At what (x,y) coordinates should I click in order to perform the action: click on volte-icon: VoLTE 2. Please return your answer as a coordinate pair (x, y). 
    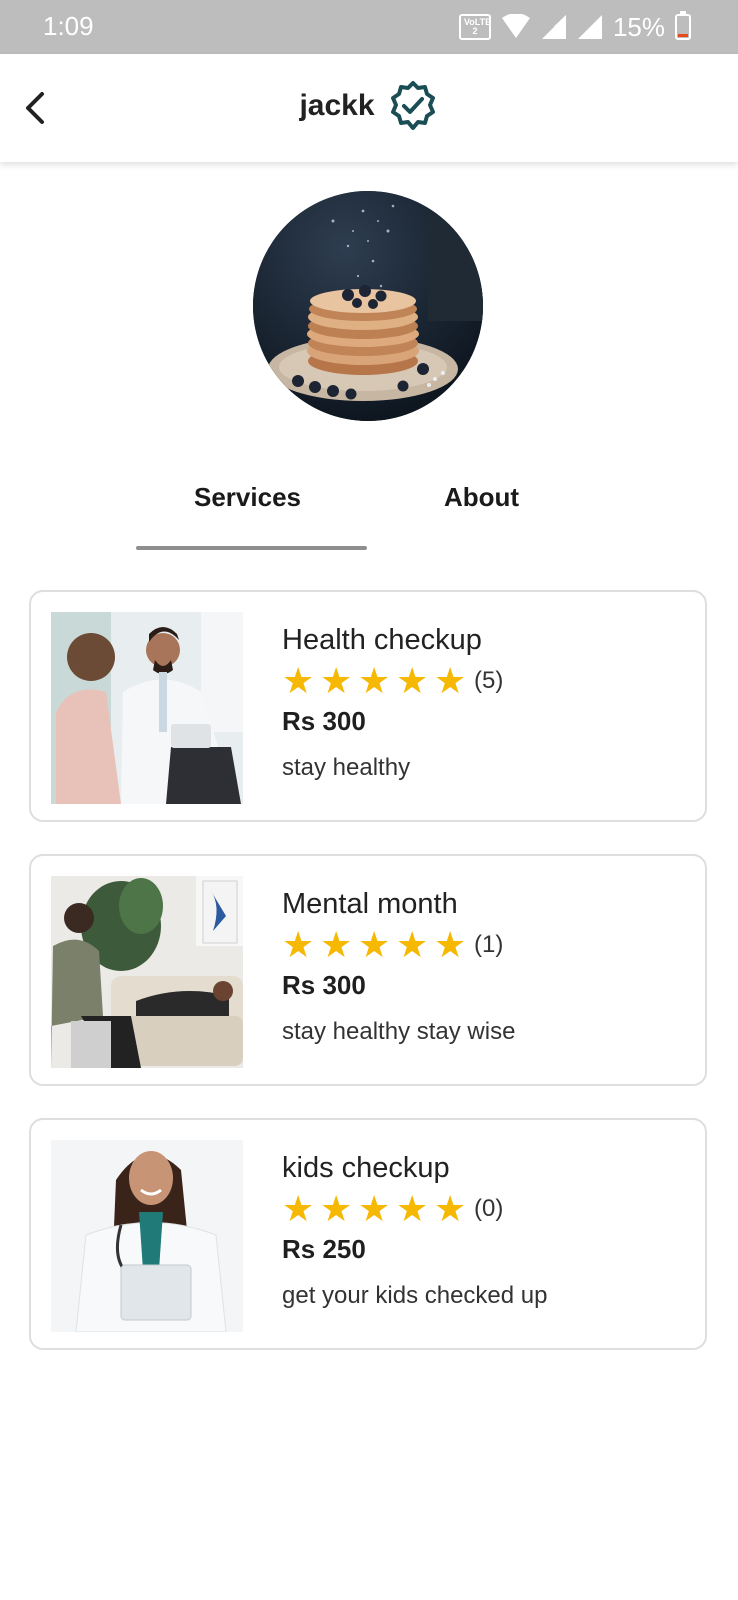
    Looking at the image, I should click on (474, 27).